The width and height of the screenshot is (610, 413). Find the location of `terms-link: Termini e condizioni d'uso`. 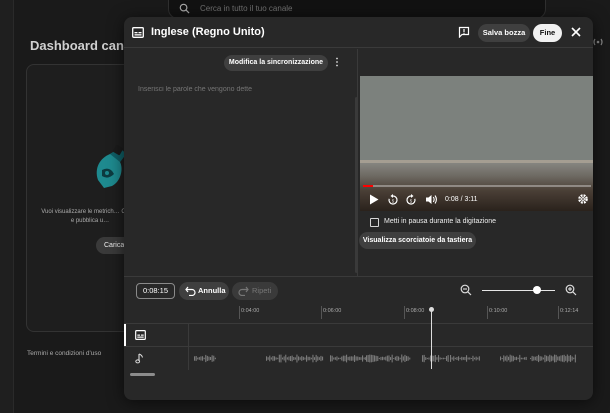

terms-link: Termini e condizioni d'uso is located at coordinates (64, 353).